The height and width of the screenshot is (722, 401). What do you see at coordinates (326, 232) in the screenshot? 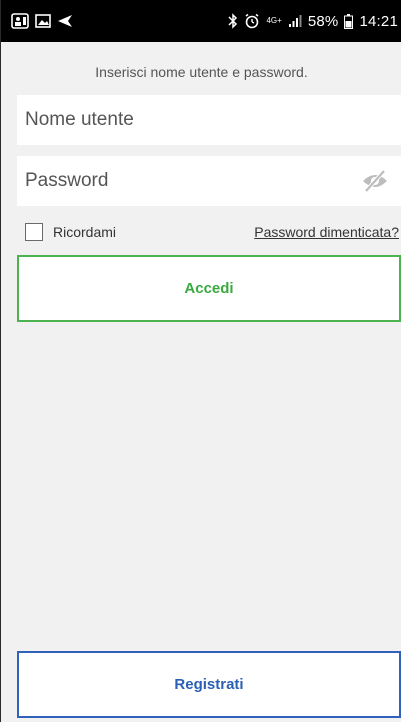
I see `forgot-password-link: Password dimenticata?` at bounding box center [326, 232].